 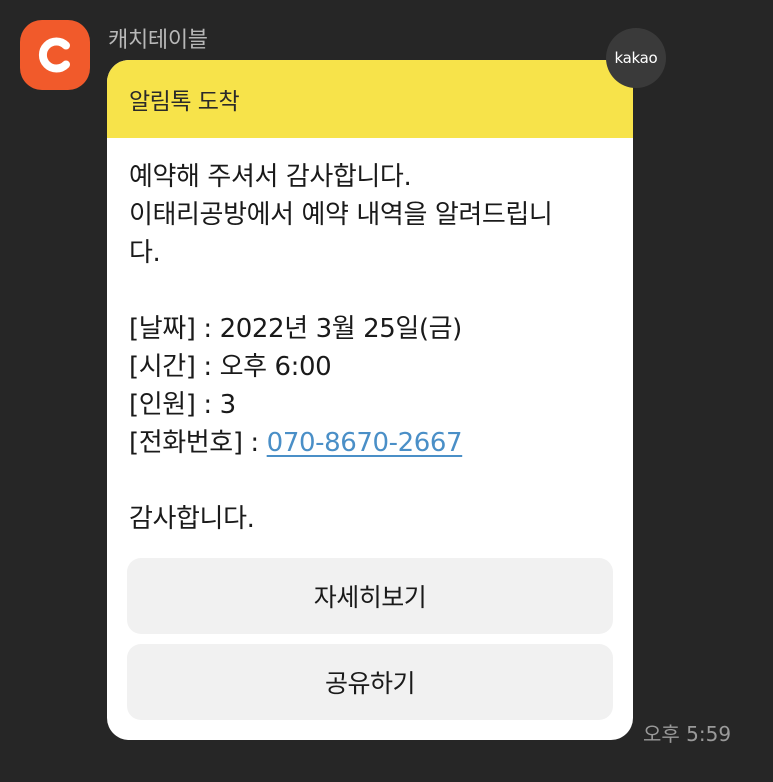 I want to click on phone-link: 070-8670-2667, so click(x=365, y=443).